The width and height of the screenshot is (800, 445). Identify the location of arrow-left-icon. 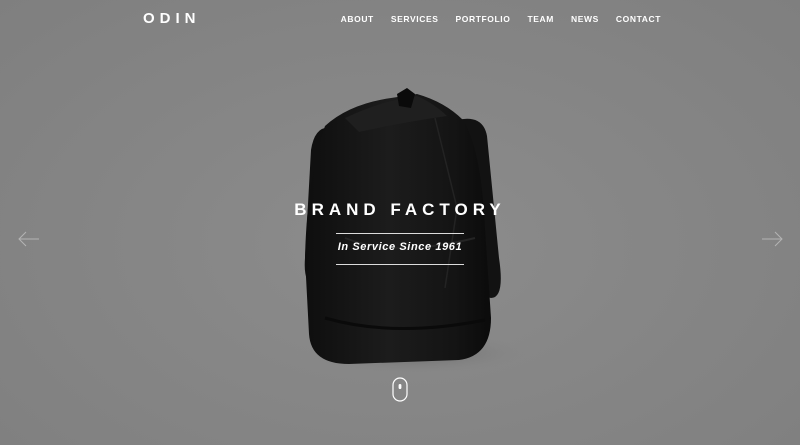
(29, 239).